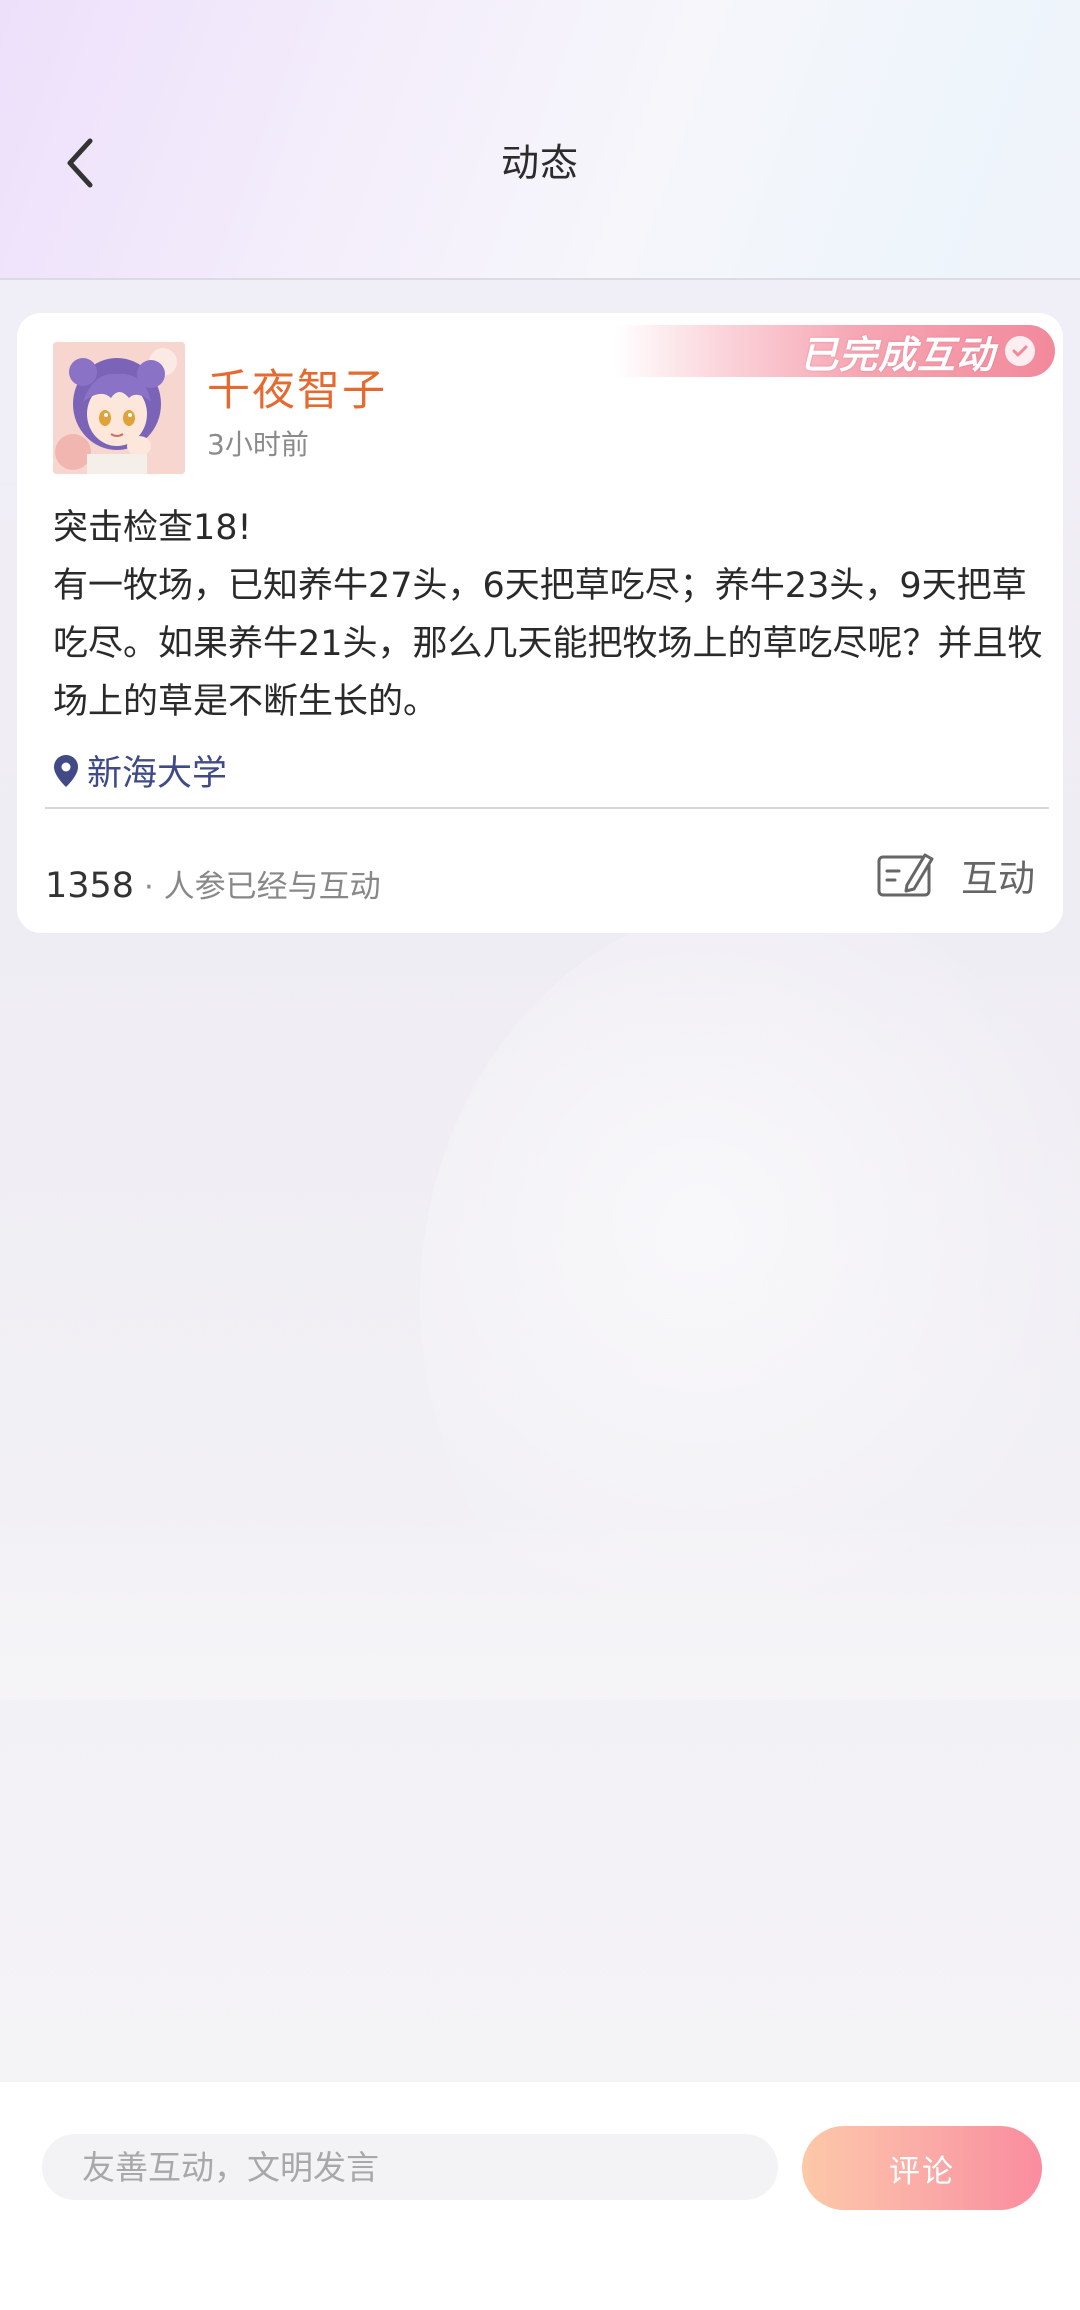 The height and width of the screenshot is (2310, 1080). What do you see at coordinates (410, 2167) in the screenshot?
I see `comment-input` at bounding box center [410, 2167].